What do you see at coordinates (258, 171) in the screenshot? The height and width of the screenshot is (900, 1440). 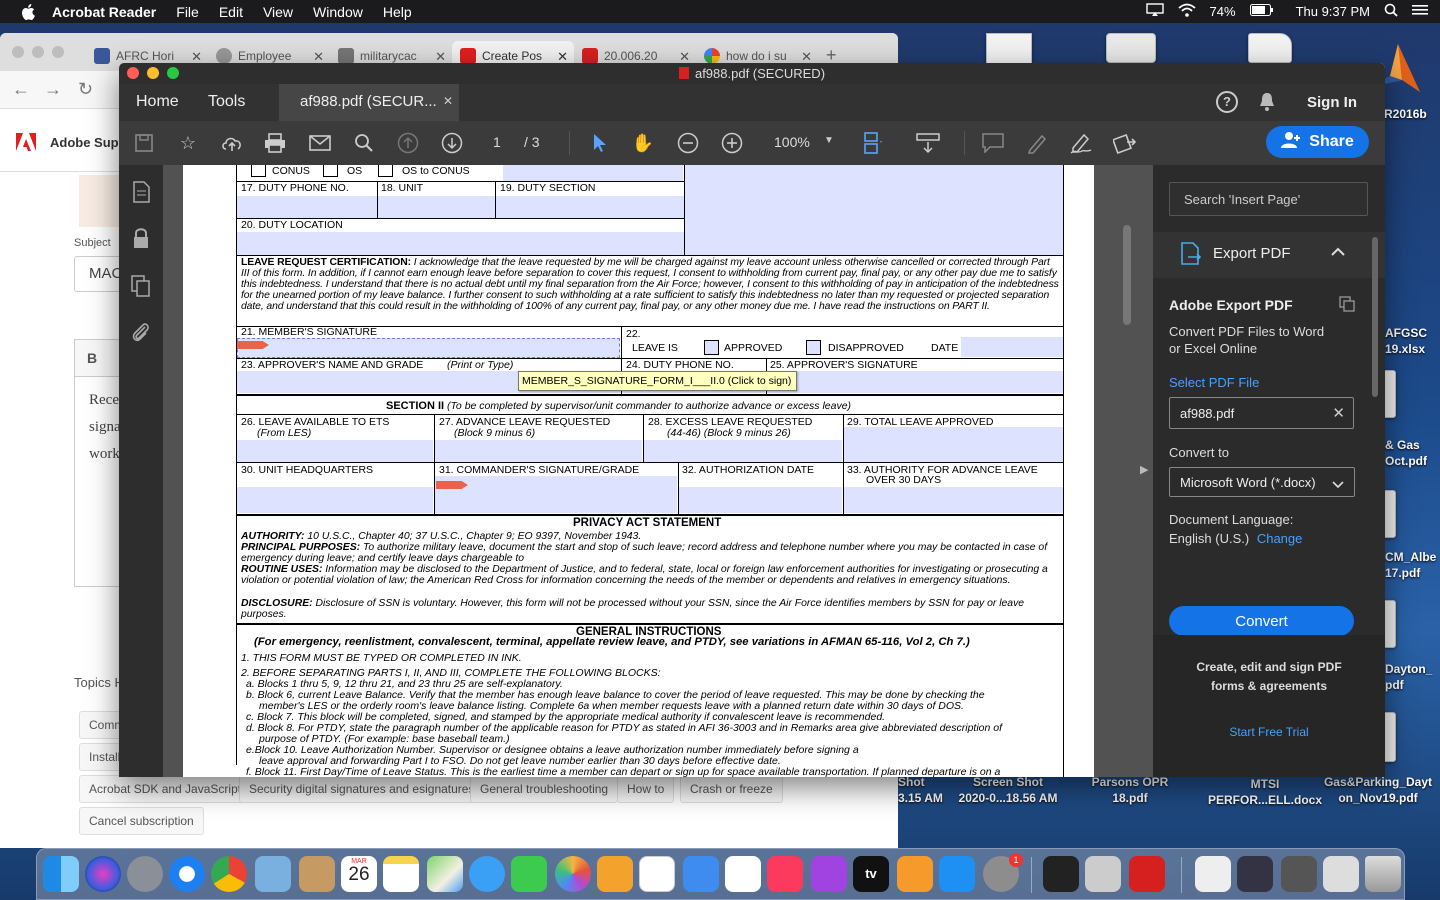 I see `conus-checkbox` at bounding box center [258, 171].